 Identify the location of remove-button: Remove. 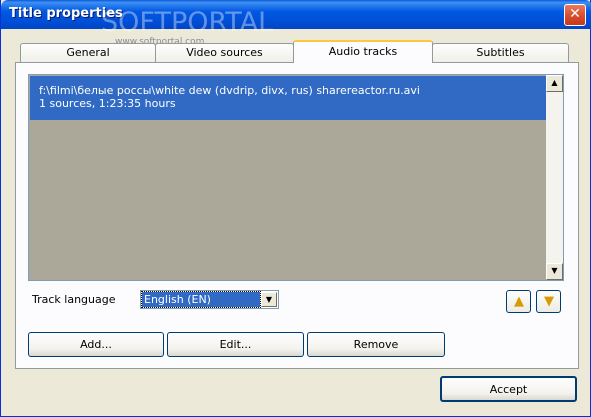
(376, 344).